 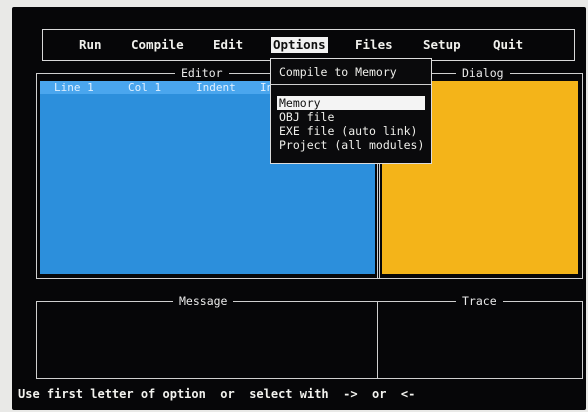 I want to click on trace-window: Trace, so click(x=480, y=336).